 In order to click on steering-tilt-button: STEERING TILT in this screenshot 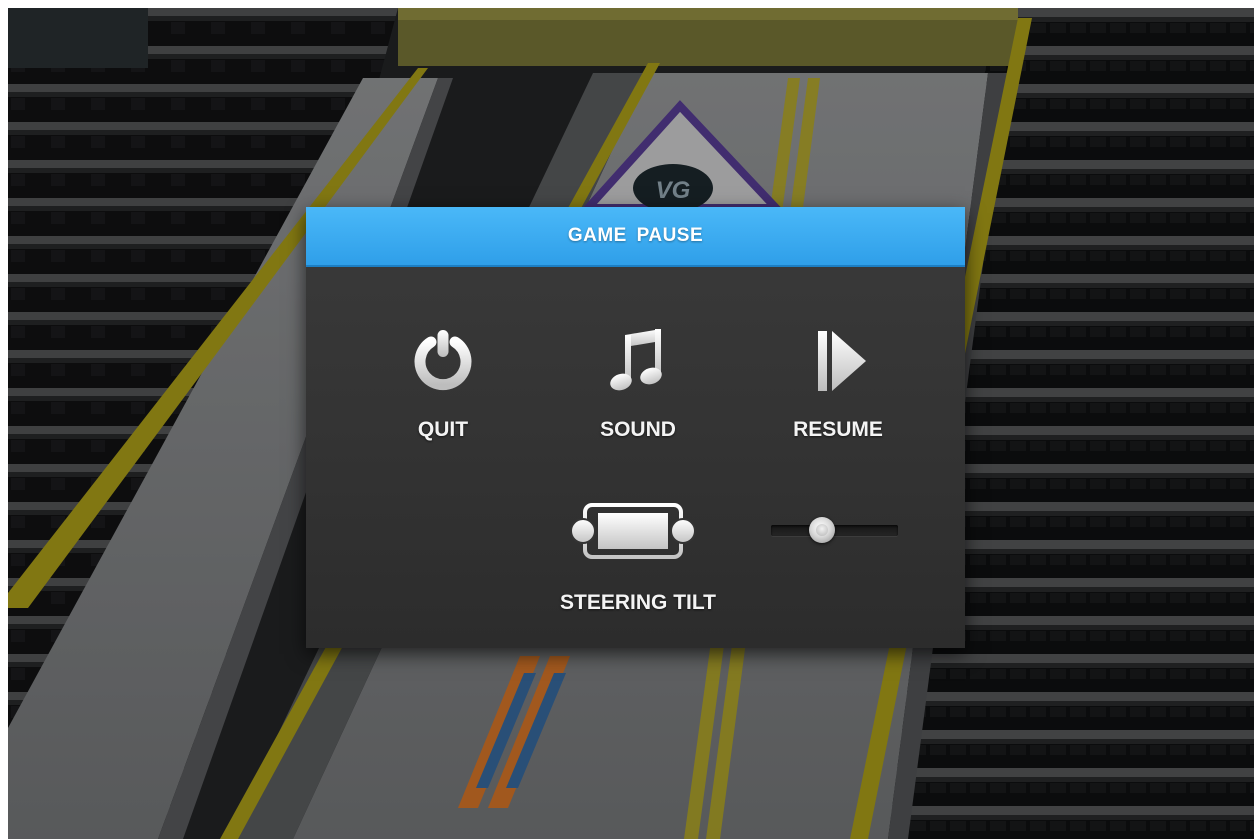, I will do `click(638, 557)`.